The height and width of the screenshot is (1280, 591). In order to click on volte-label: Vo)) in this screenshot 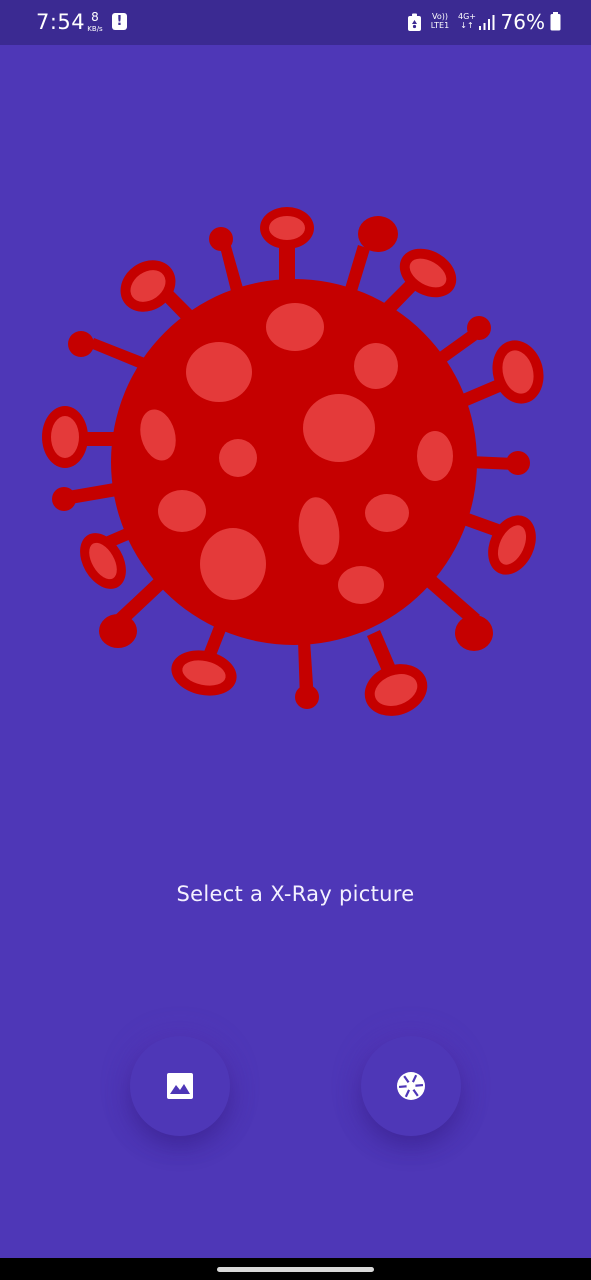, I will do `click(440, 16)`.